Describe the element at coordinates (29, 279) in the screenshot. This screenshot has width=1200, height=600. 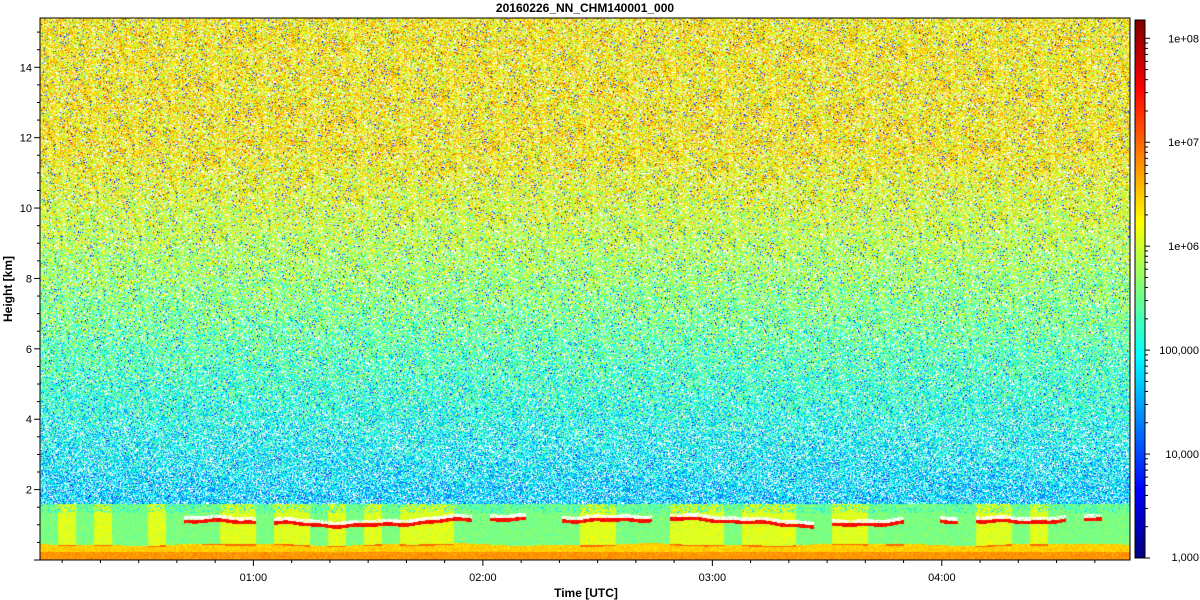
I see `y-tick-label: 8` at that location.